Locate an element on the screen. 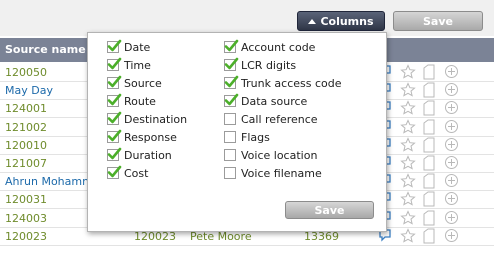  column-option: Time is located at coordinates (129, 65).